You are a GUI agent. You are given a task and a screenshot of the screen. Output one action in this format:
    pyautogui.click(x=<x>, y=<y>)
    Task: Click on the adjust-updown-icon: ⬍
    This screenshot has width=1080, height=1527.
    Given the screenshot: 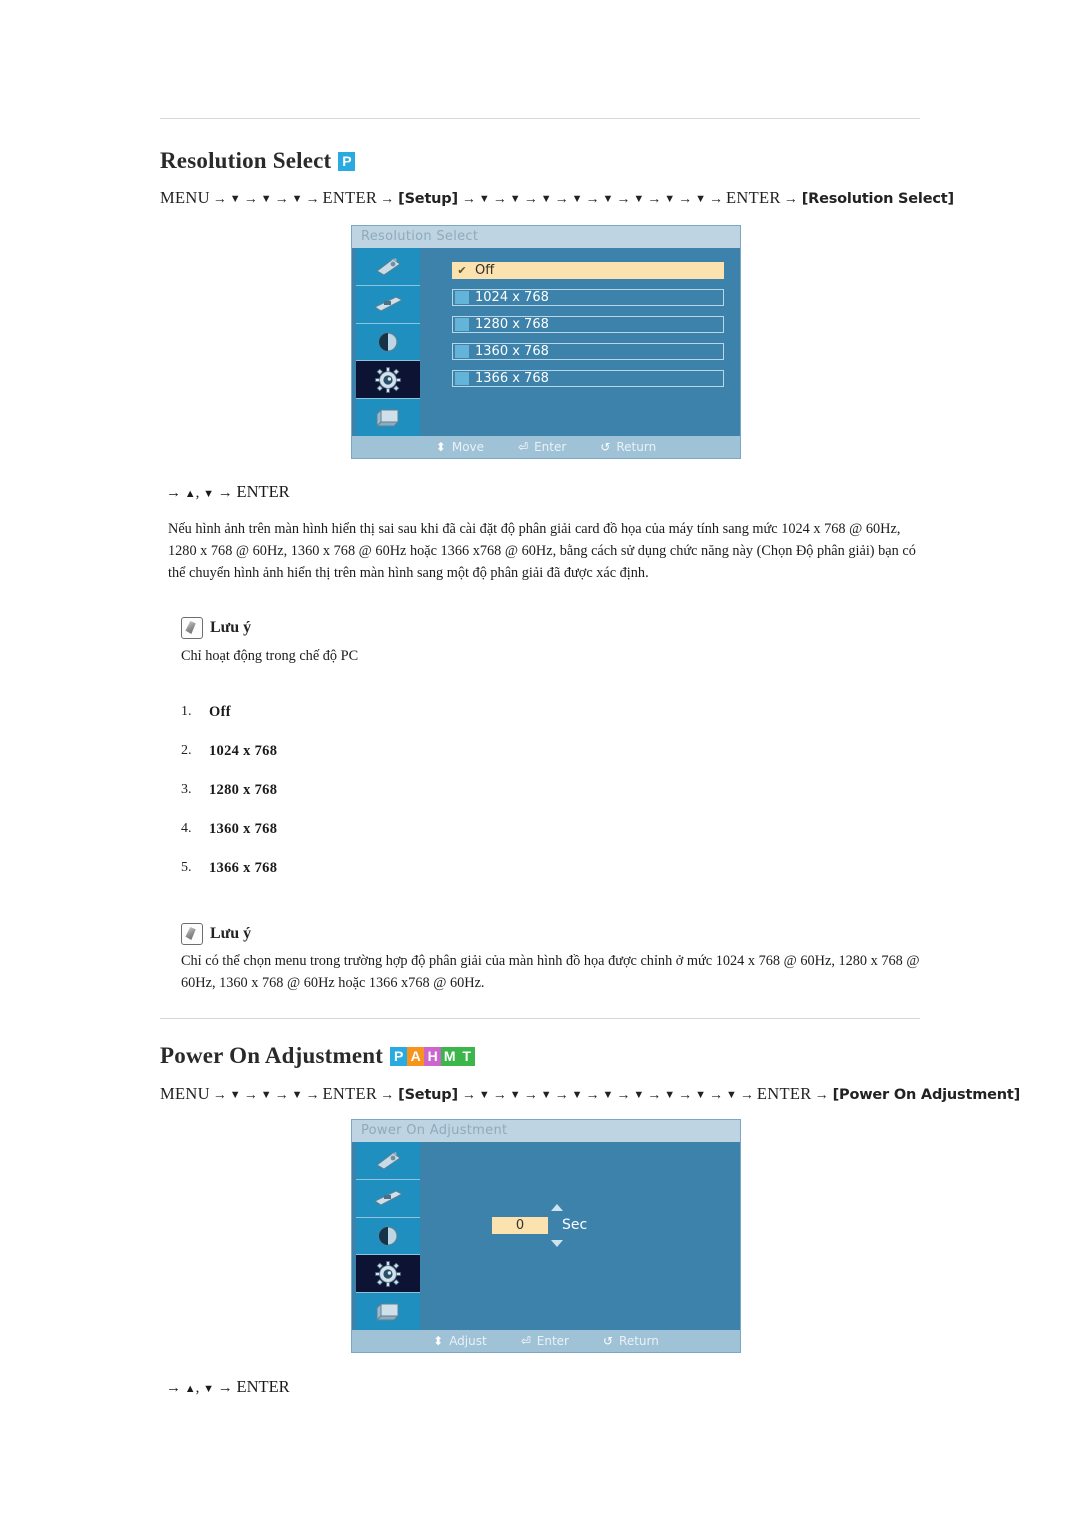 What is the action you would take?
    pyautogui.click(x=438, y=1341)
    